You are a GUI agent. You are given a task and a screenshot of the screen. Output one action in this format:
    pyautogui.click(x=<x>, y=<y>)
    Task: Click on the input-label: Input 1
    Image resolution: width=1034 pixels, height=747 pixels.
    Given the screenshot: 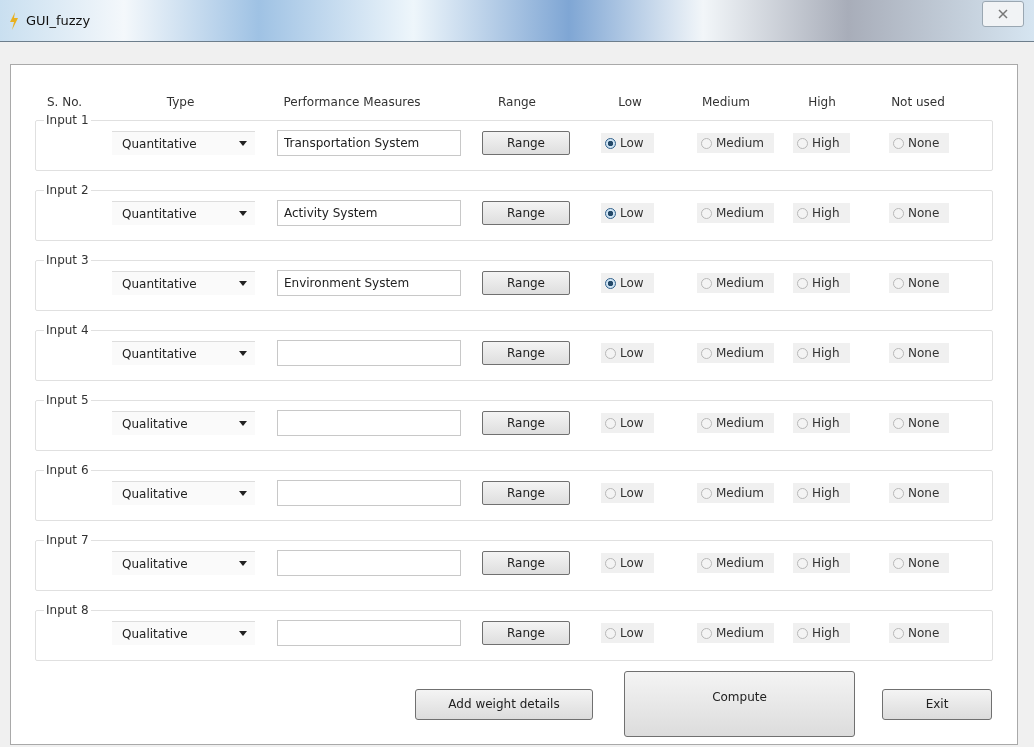 What is the action you would take?
    pyautogui.click(x=67, y=120)
    